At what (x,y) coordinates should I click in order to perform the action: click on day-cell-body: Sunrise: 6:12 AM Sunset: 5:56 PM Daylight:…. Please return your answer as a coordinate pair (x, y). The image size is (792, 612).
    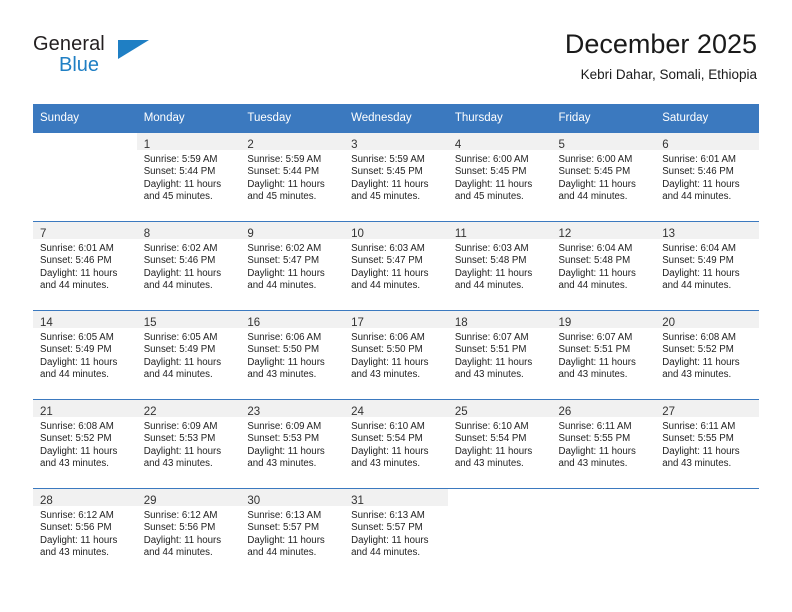
    Looking at the image, I should click on (85, 533).